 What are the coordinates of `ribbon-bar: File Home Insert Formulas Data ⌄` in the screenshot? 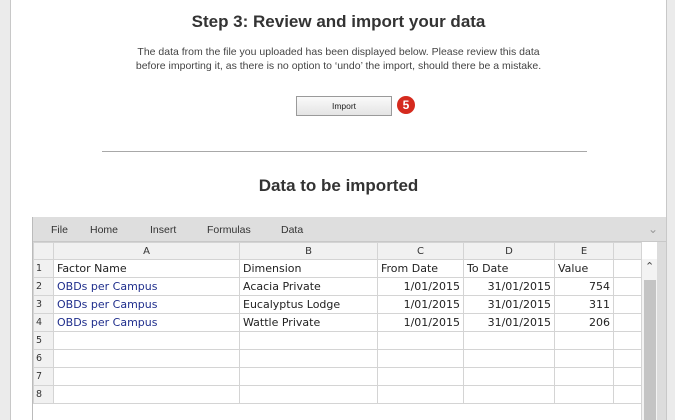 It's located at (349, 229).